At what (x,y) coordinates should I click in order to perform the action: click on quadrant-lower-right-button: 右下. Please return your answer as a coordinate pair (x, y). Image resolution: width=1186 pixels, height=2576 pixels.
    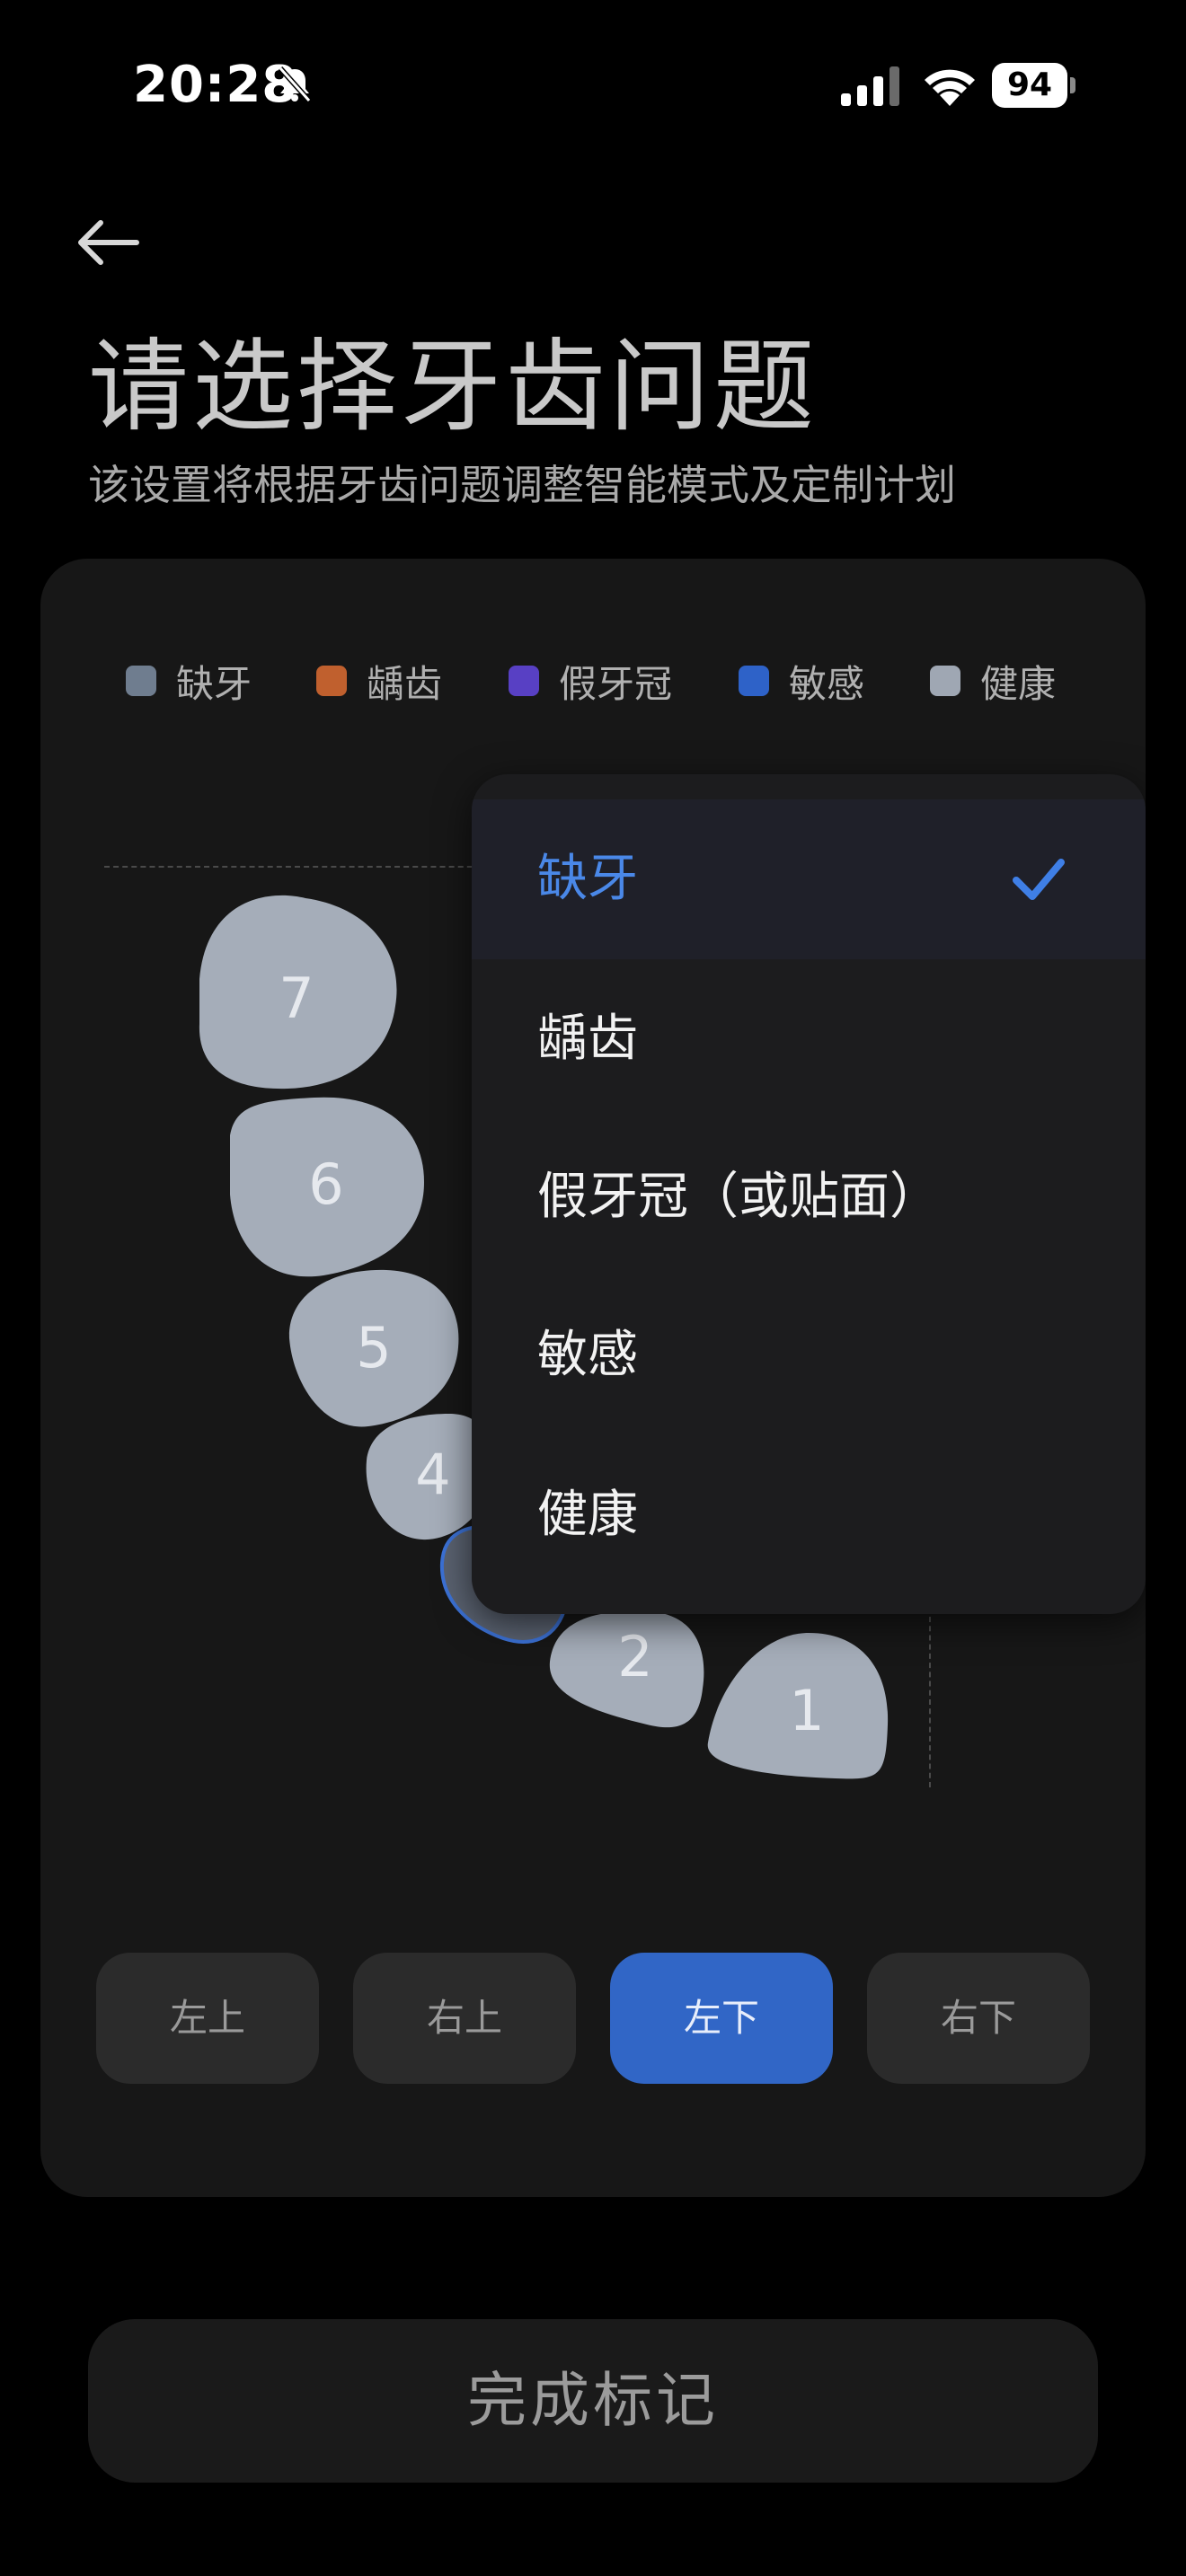
    Looking at the image, I should click on (978, 2018).